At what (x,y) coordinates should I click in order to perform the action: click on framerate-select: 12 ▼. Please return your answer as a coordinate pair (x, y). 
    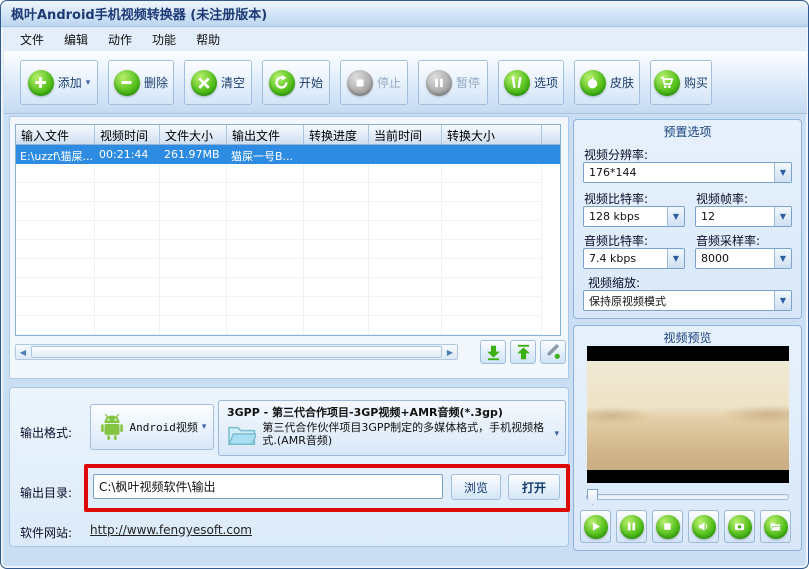
    Looking at the image, I should click on (743, 216).